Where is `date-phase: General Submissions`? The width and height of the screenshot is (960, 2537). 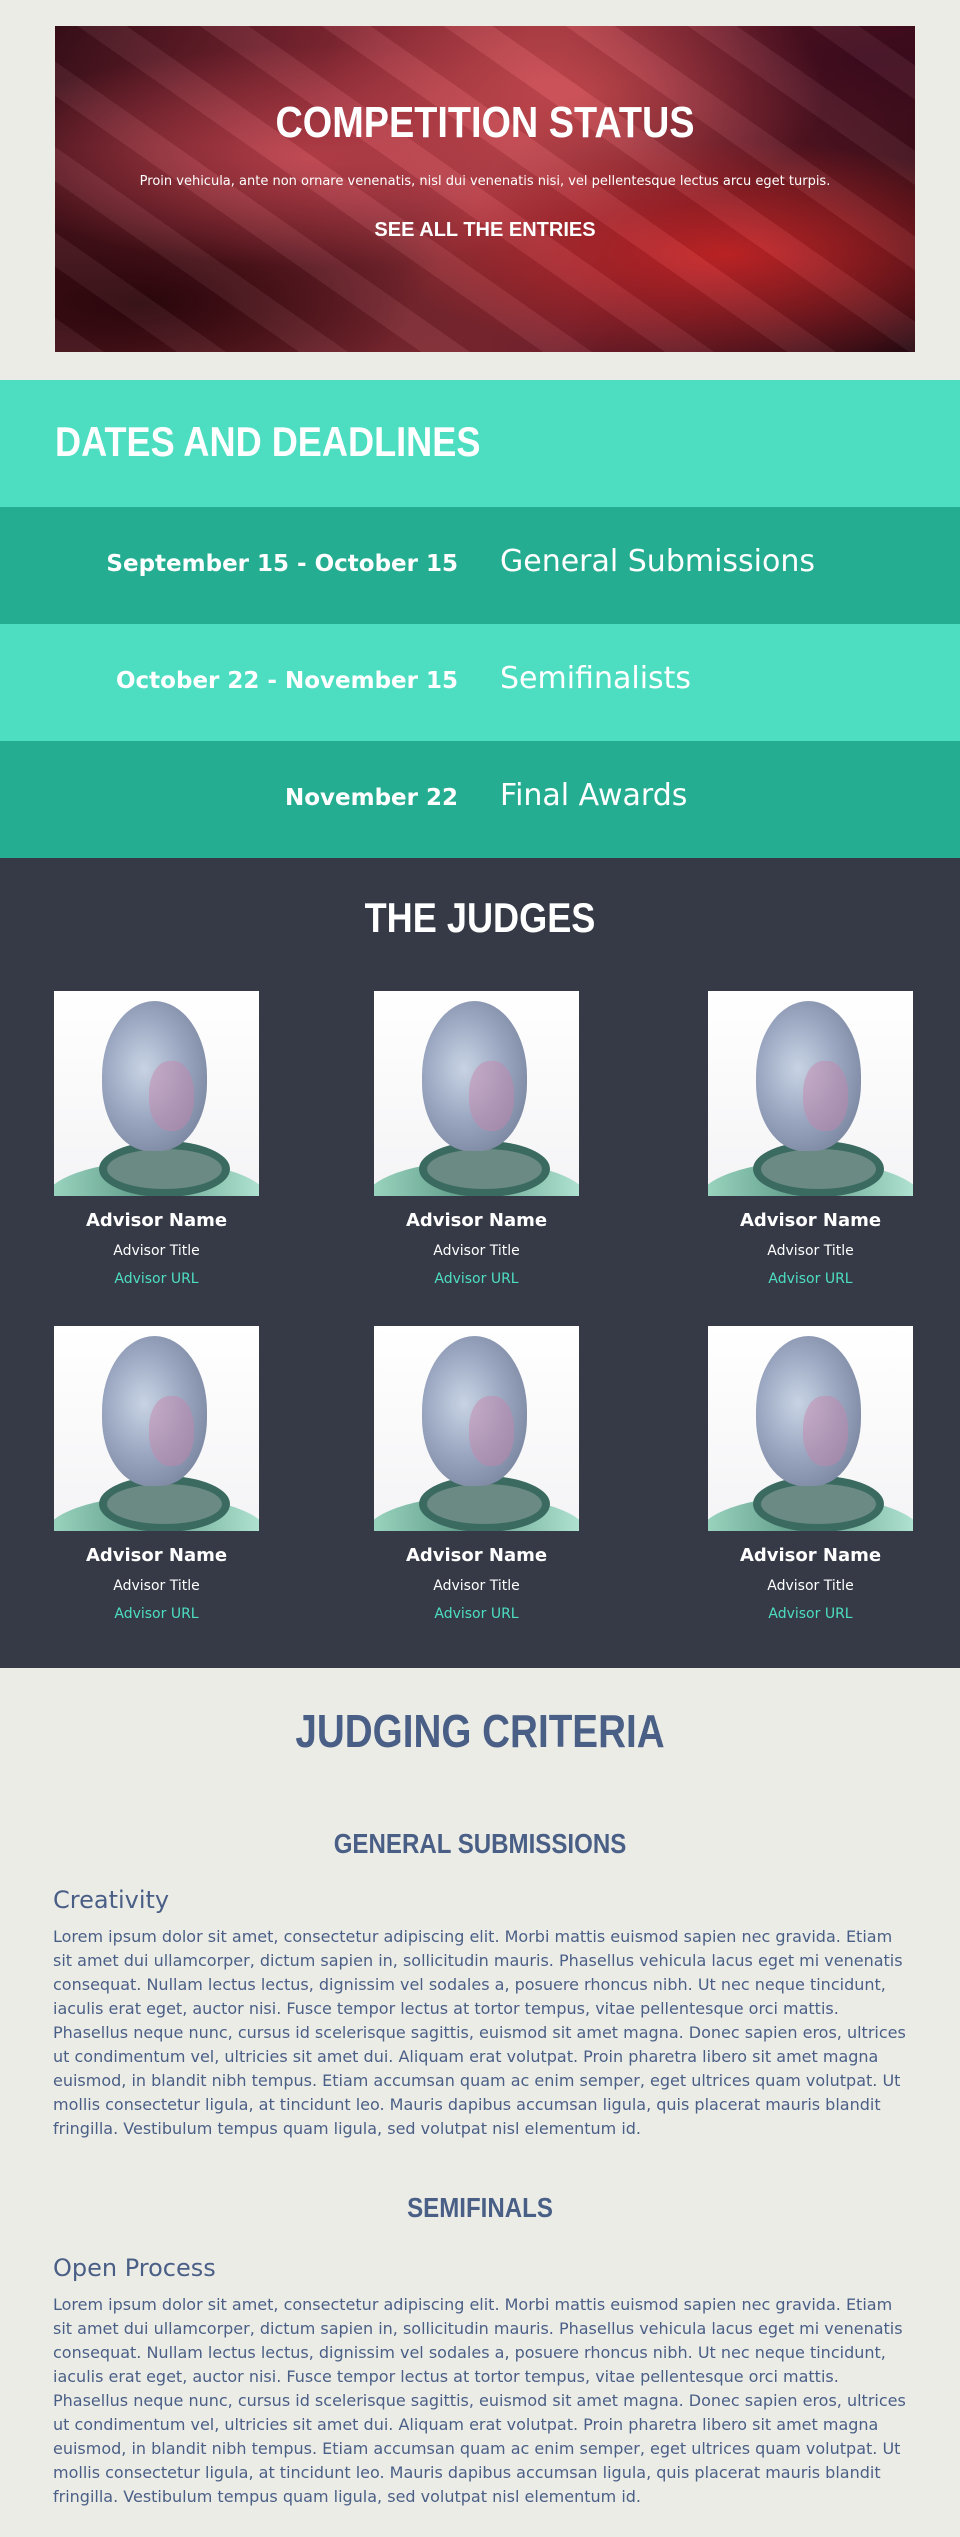
date-phase: General Submissions is located at coordinates (658, 561).